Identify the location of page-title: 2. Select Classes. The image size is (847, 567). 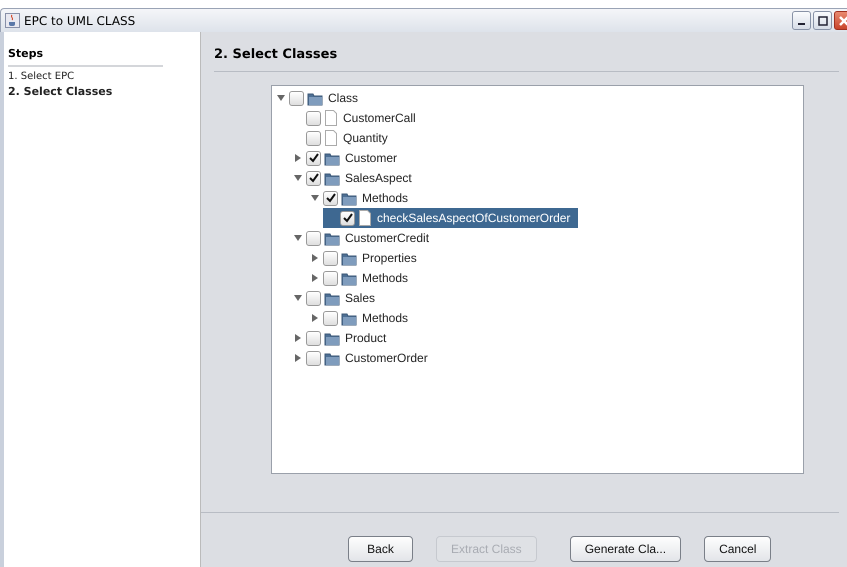
(276, 54).